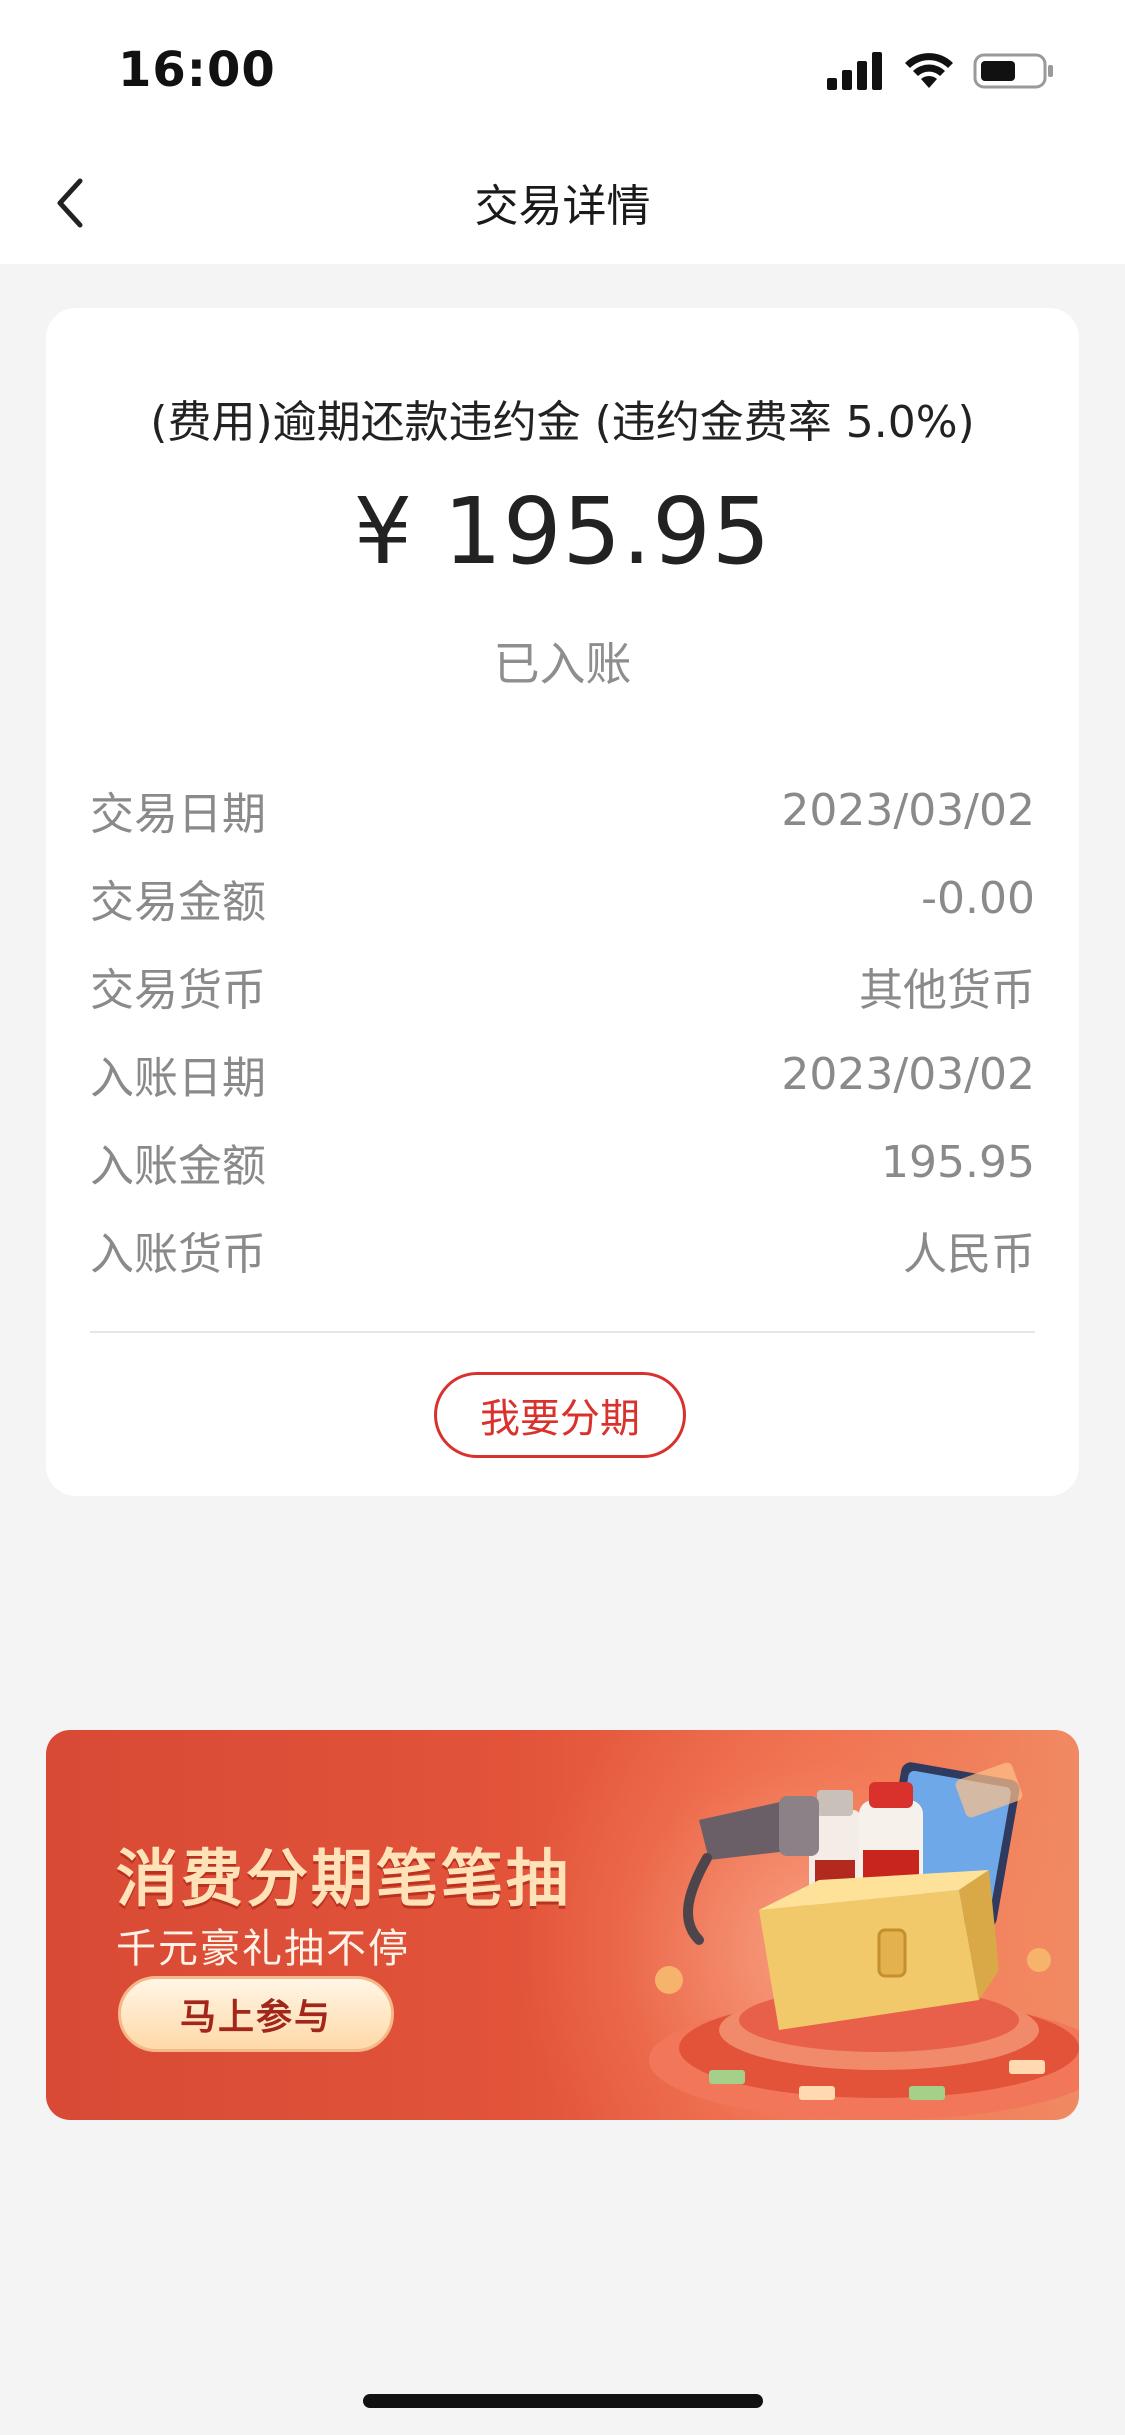  What do you see at coordinates (197, 70) in the screenshot?
I see `status-time: 16:00` at bounding box center [197, 70].